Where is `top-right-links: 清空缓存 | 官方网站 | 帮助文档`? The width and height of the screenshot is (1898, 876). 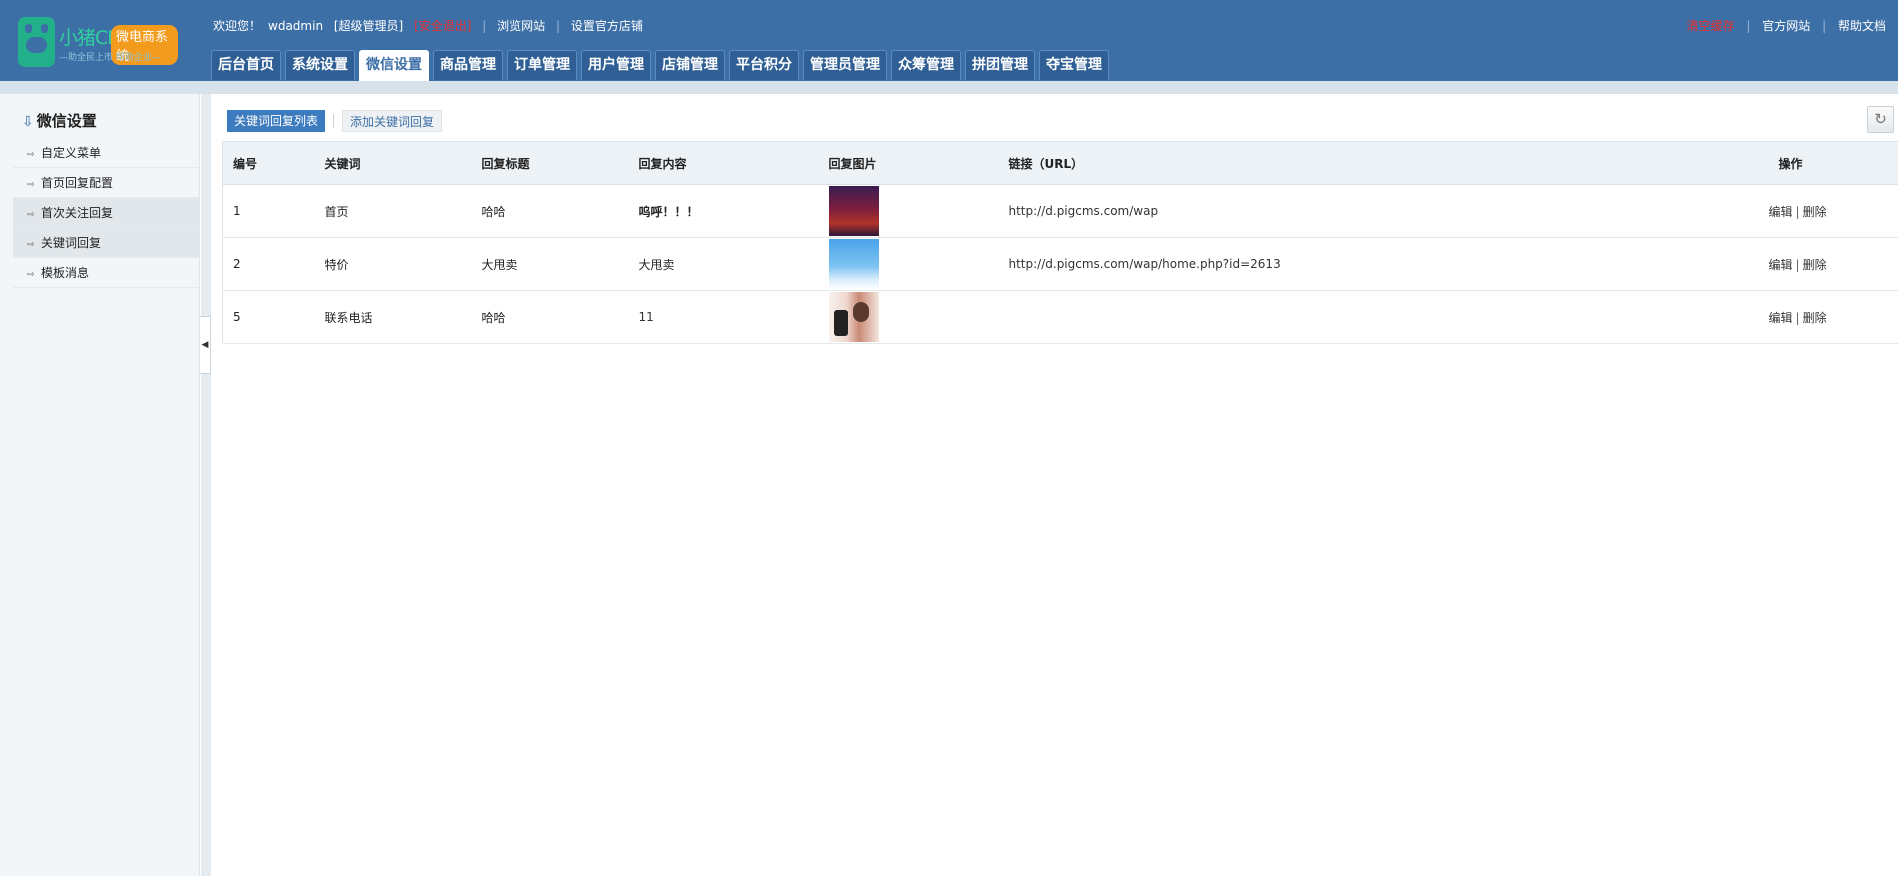 top-right-links: 清空缓存 | 官方网站 | 帮助文档 is located at coordinates (1786, 26).